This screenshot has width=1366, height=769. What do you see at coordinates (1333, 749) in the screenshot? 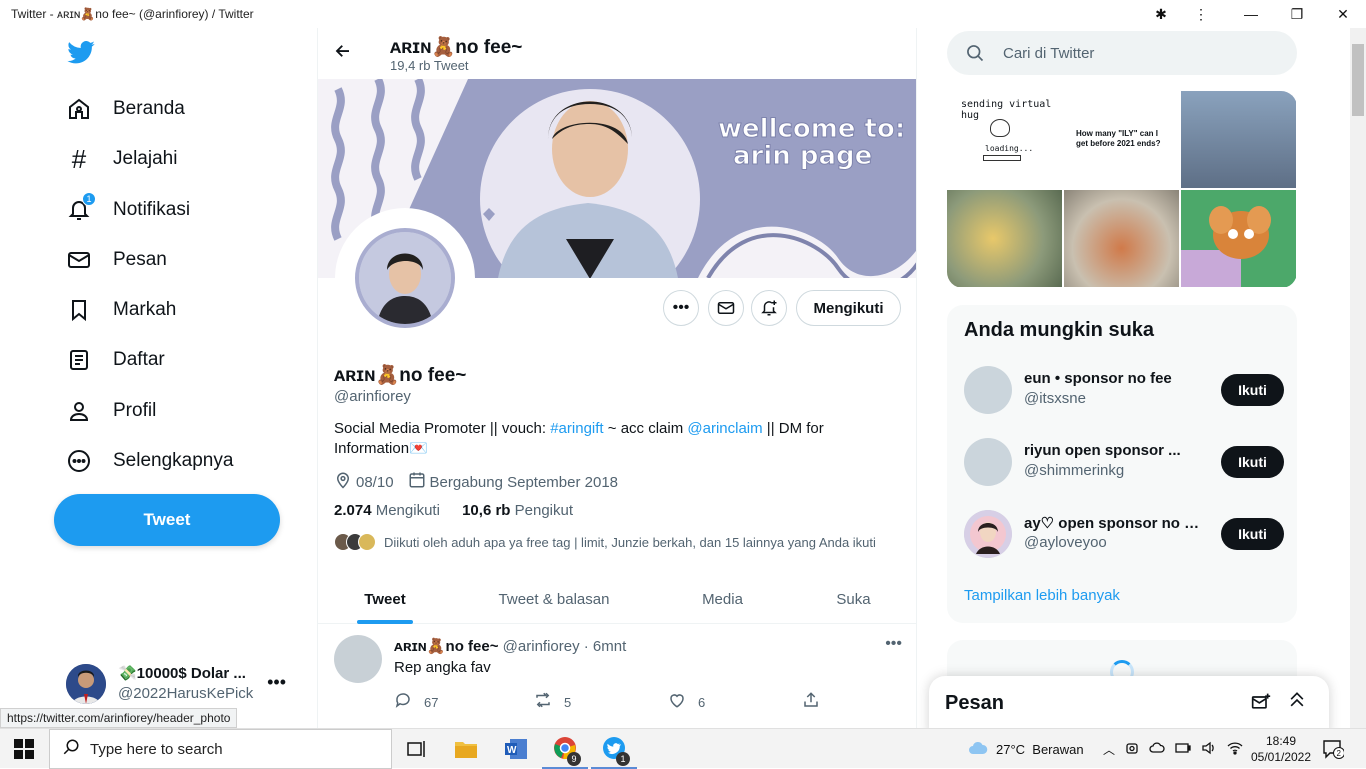
I see `notification-center-icon: 2` at bounding box center [1333, 749].